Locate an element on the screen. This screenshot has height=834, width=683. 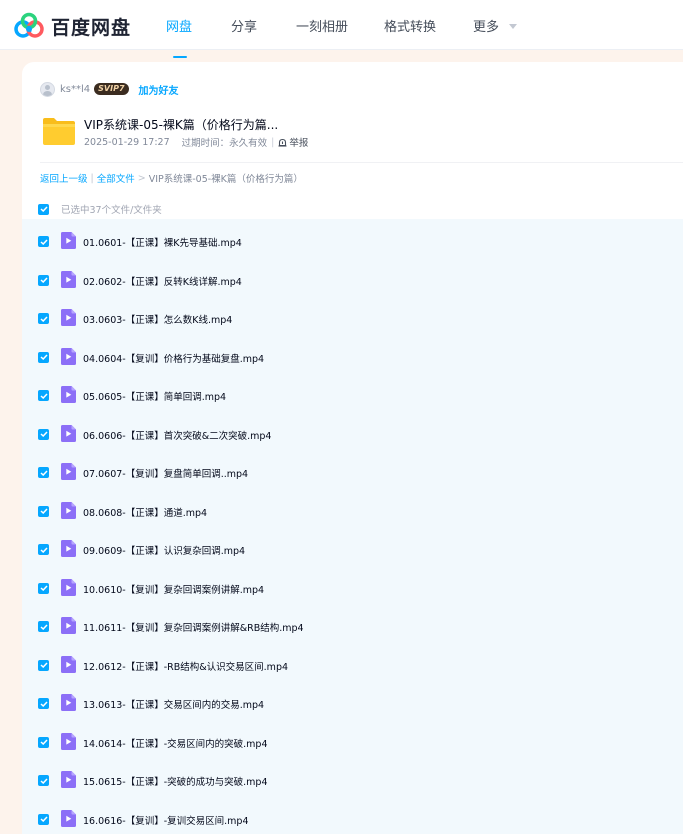
nav-item-format-convert: 格式转换 is located at coordinates (410, 25).